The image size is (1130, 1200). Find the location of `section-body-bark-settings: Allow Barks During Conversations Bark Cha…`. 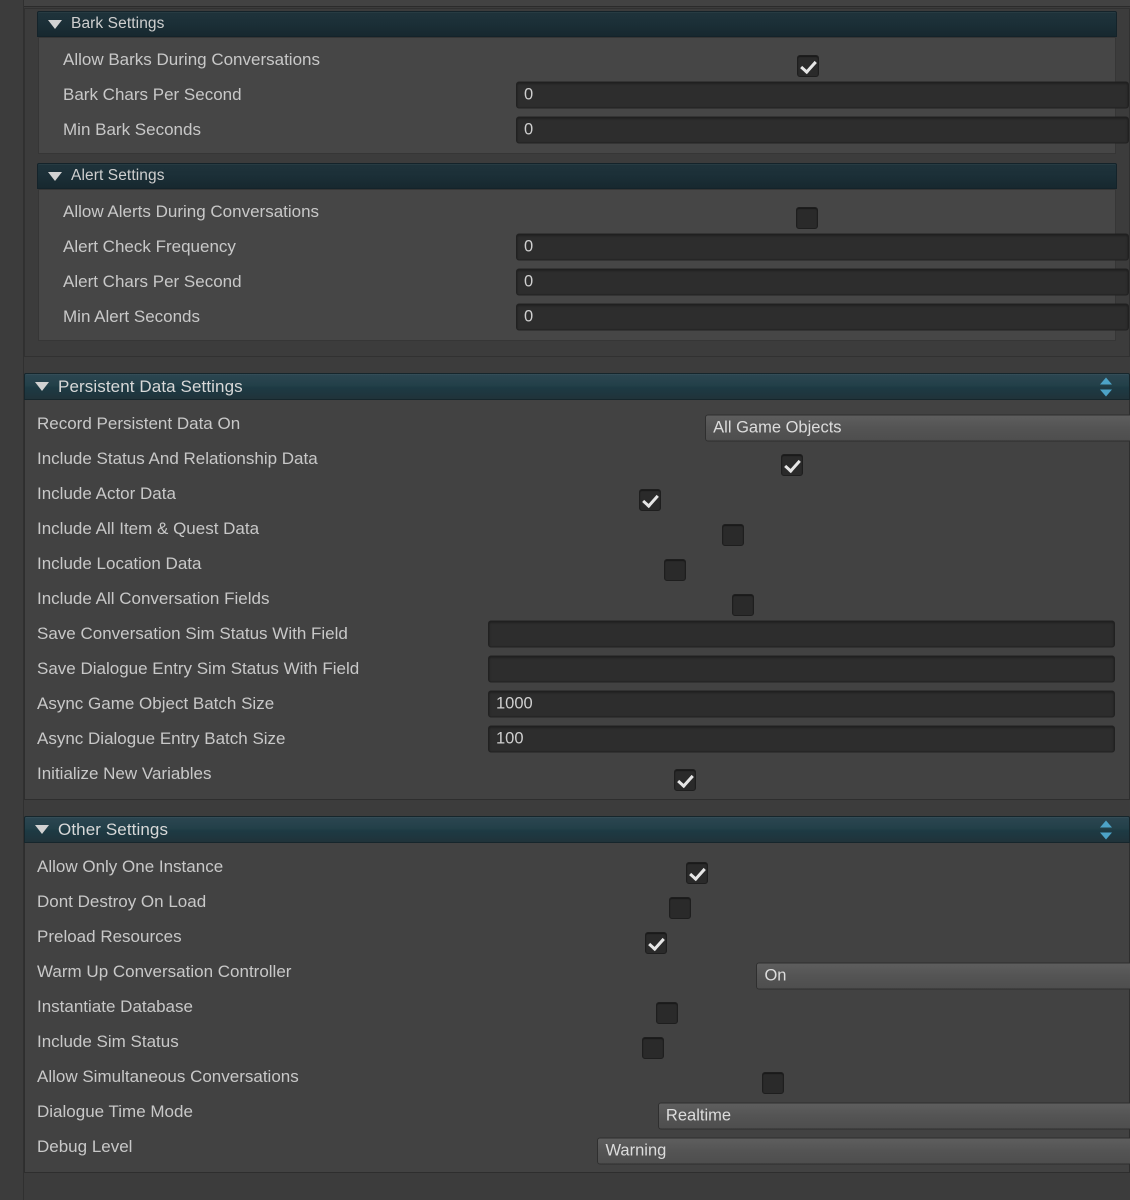

section-body-bark-settings: Allow Barks During Conversations Bark Cha… is located at coordinates (583, 95).